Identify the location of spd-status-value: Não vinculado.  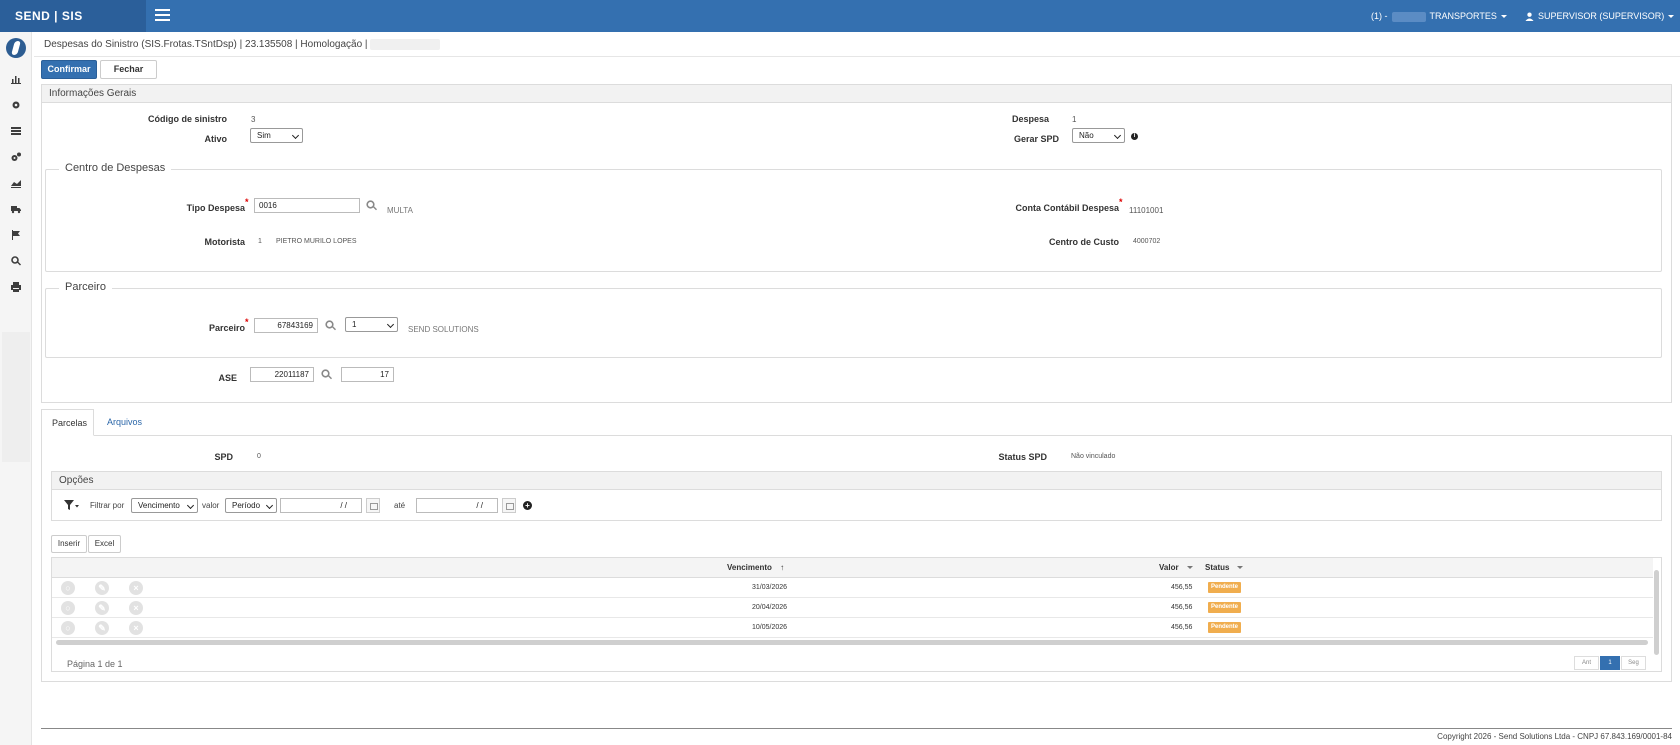
(1093, 456).